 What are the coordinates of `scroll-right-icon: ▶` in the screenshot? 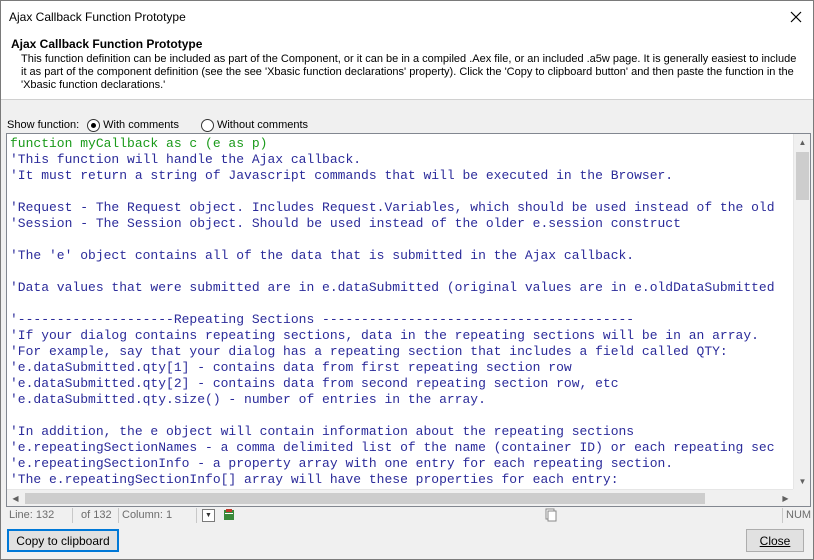 It's located at (785, 498).